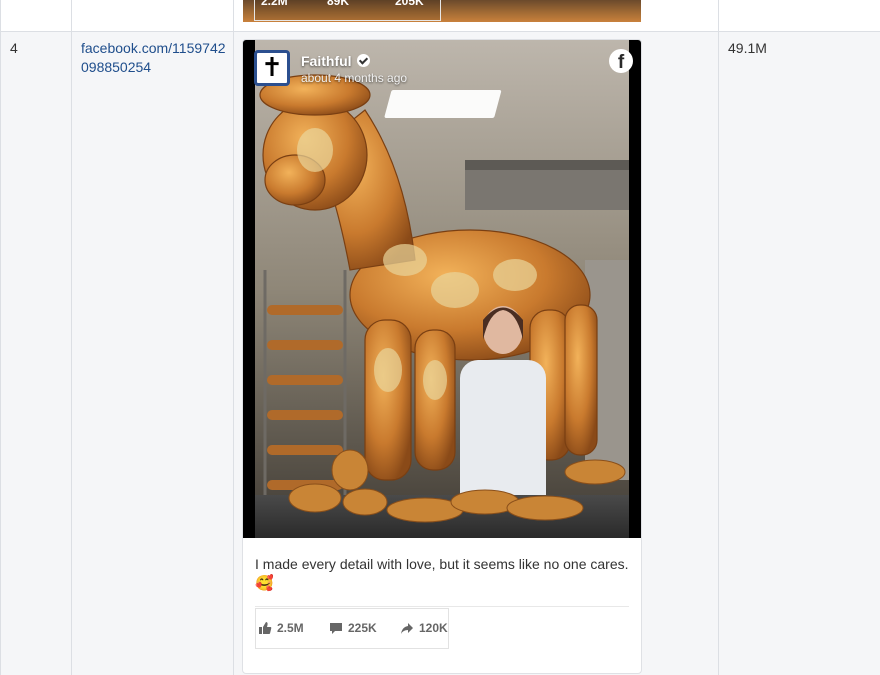  Describe the element at coordinates (326, 61) in the screenshot. I see `page-name: Faithful` at that location.